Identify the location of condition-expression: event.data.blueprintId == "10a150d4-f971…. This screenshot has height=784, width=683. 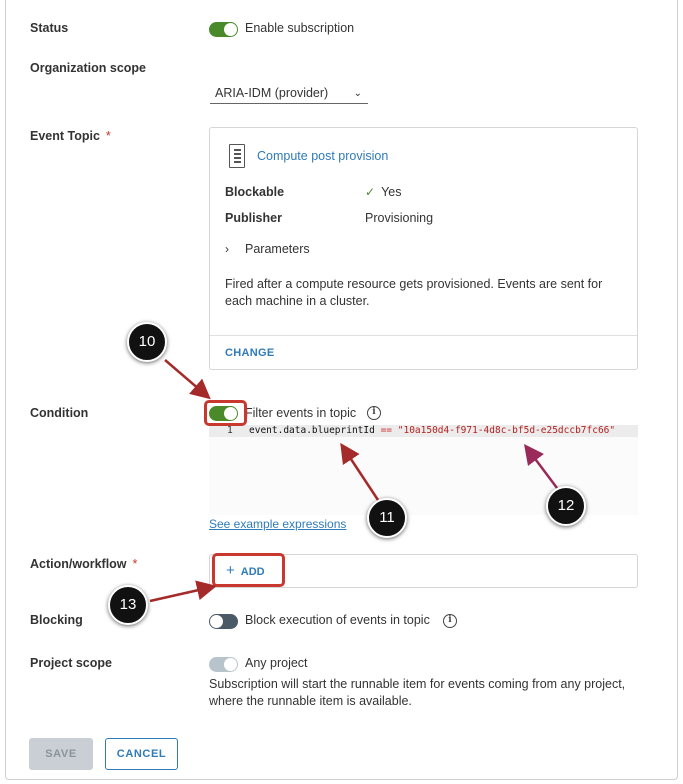
(432, 430).